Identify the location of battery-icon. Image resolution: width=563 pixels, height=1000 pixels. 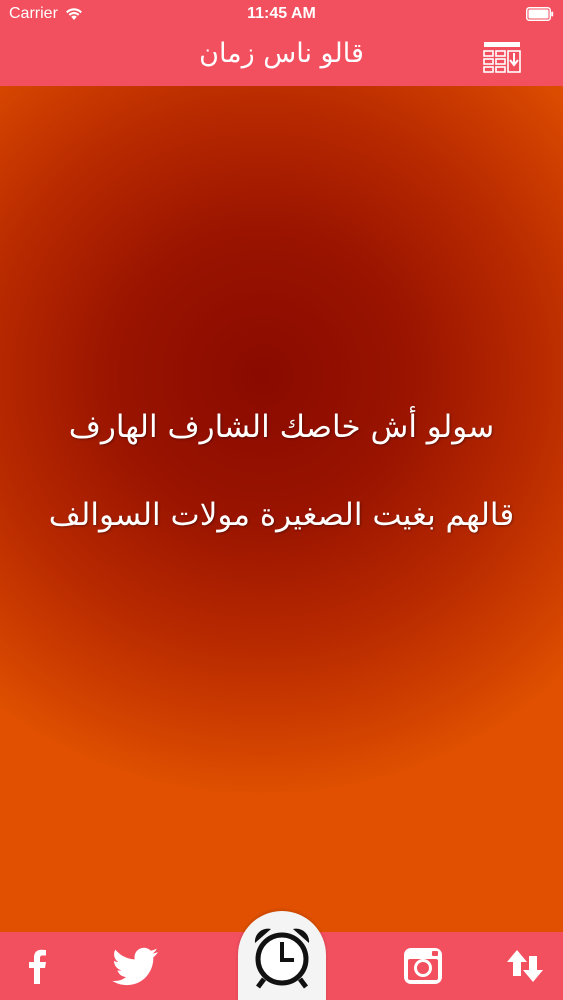
(540, 14).